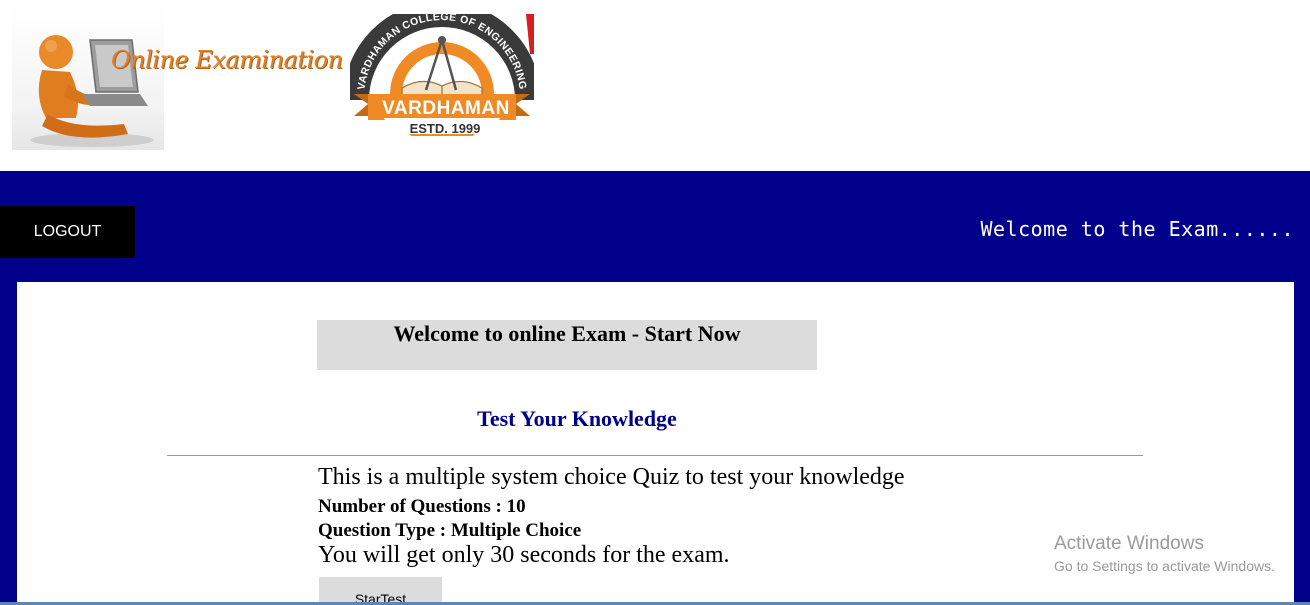 The height and width of the screenshot is (605, 1310). What do you see at coordinates (177, 78) in the screenshot?
I see `online-examination-logo: Online Examination` at bounding box center [177, 78].